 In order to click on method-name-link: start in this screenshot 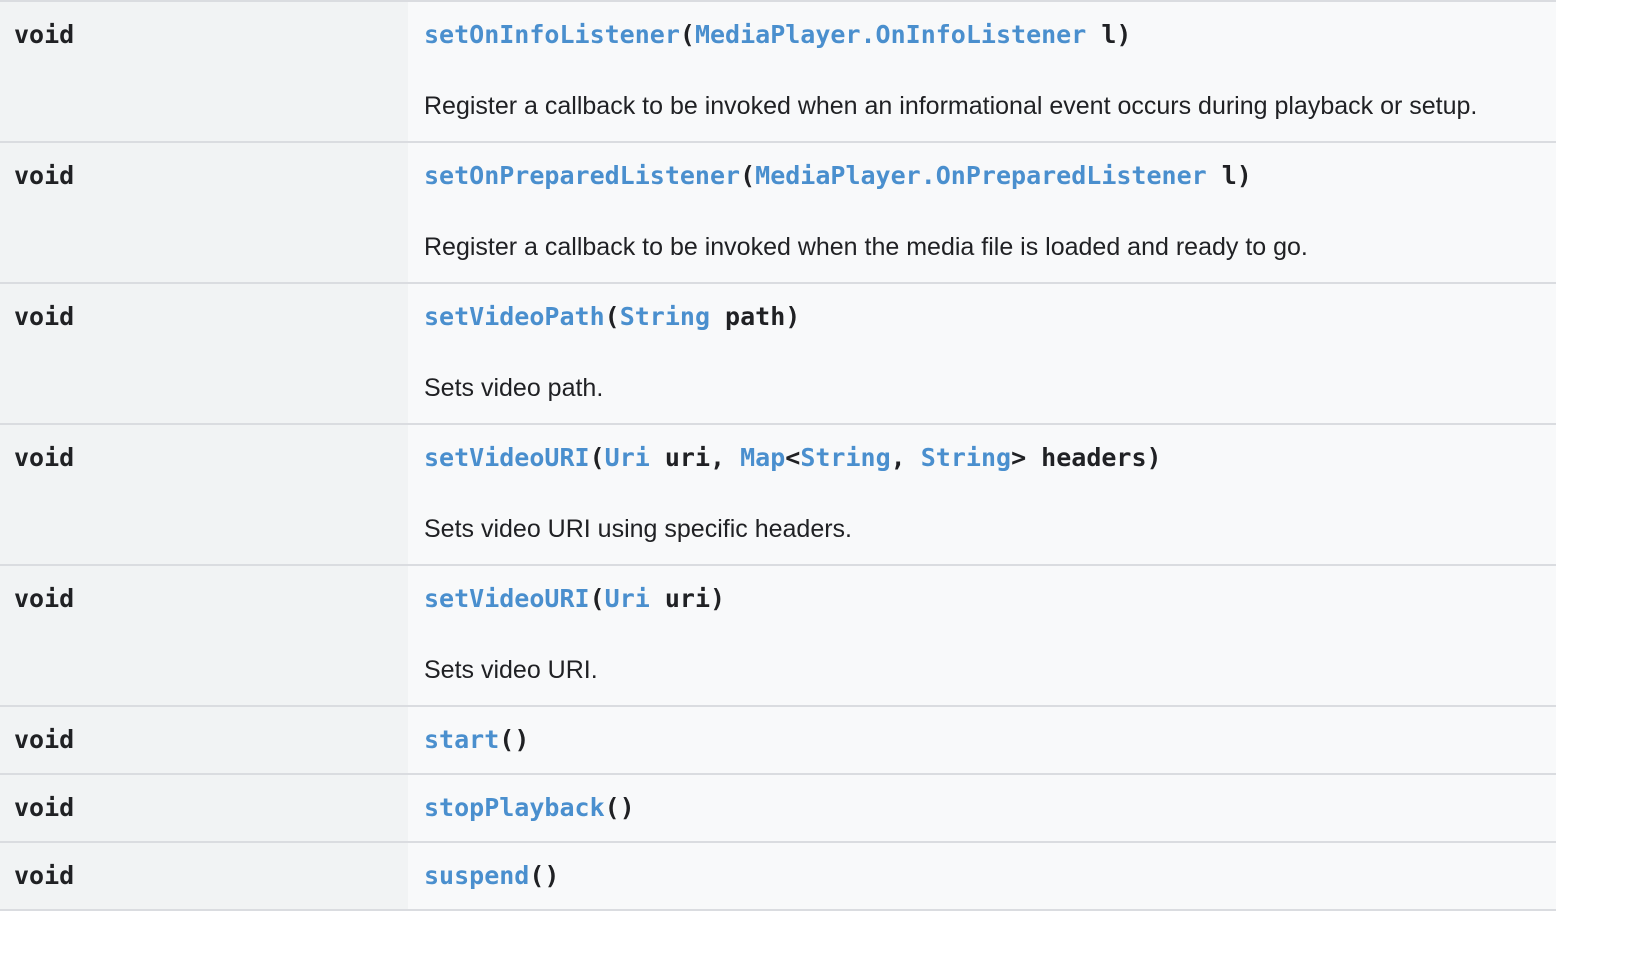, I will do `click(461, 739)`.